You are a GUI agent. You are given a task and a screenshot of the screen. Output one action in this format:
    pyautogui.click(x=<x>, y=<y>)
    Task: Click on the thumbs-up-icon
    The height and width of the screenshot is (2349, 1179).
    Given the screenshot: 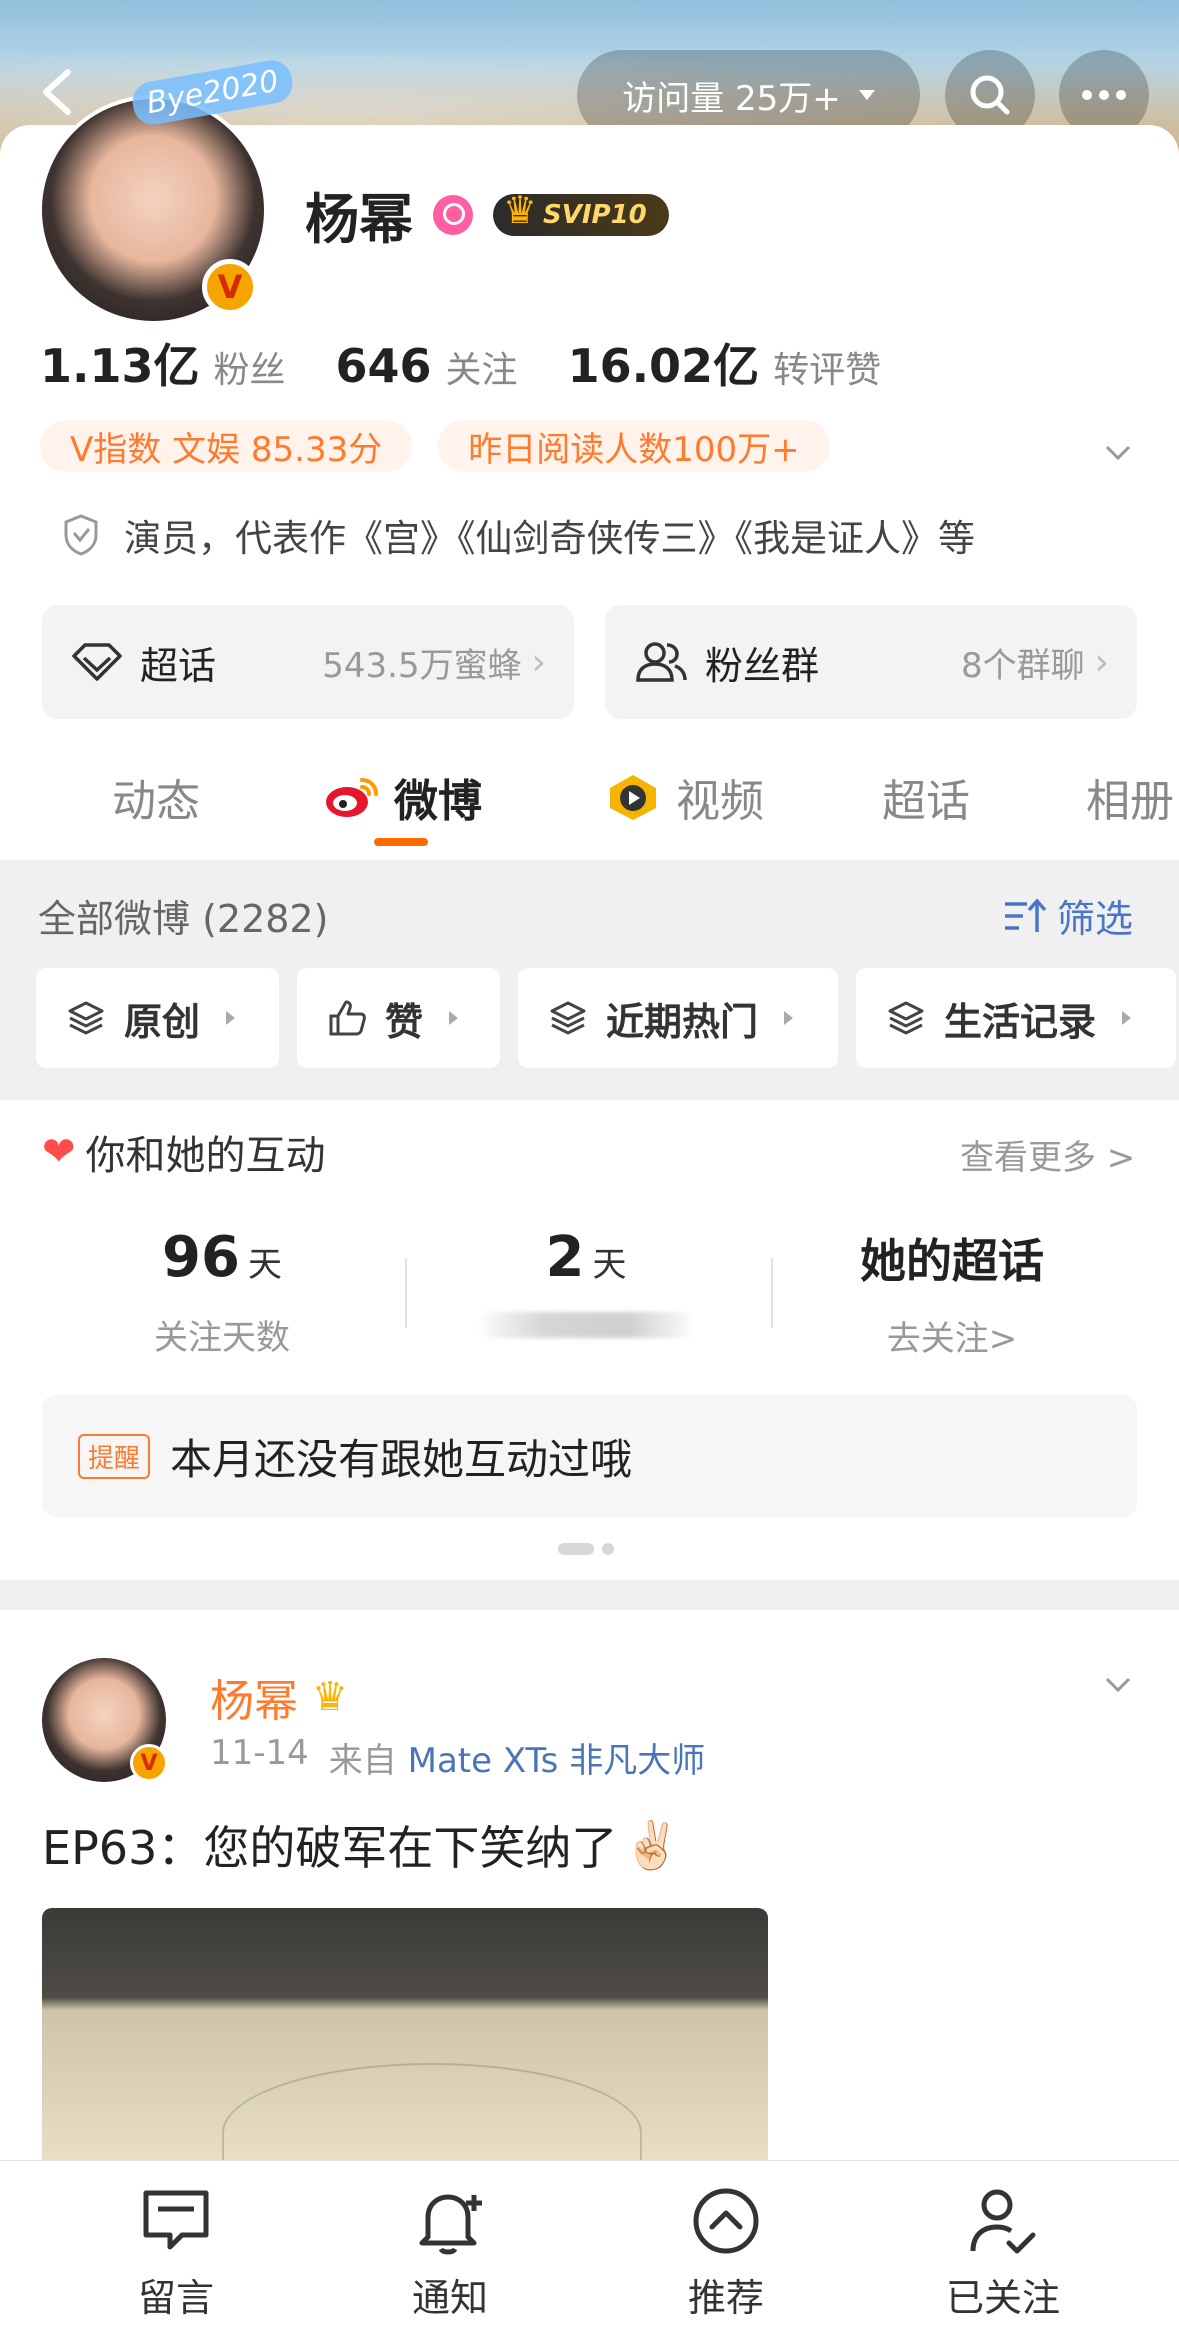 What is the action you would take?
    pyautogui.click(x=347, y=1018)
    